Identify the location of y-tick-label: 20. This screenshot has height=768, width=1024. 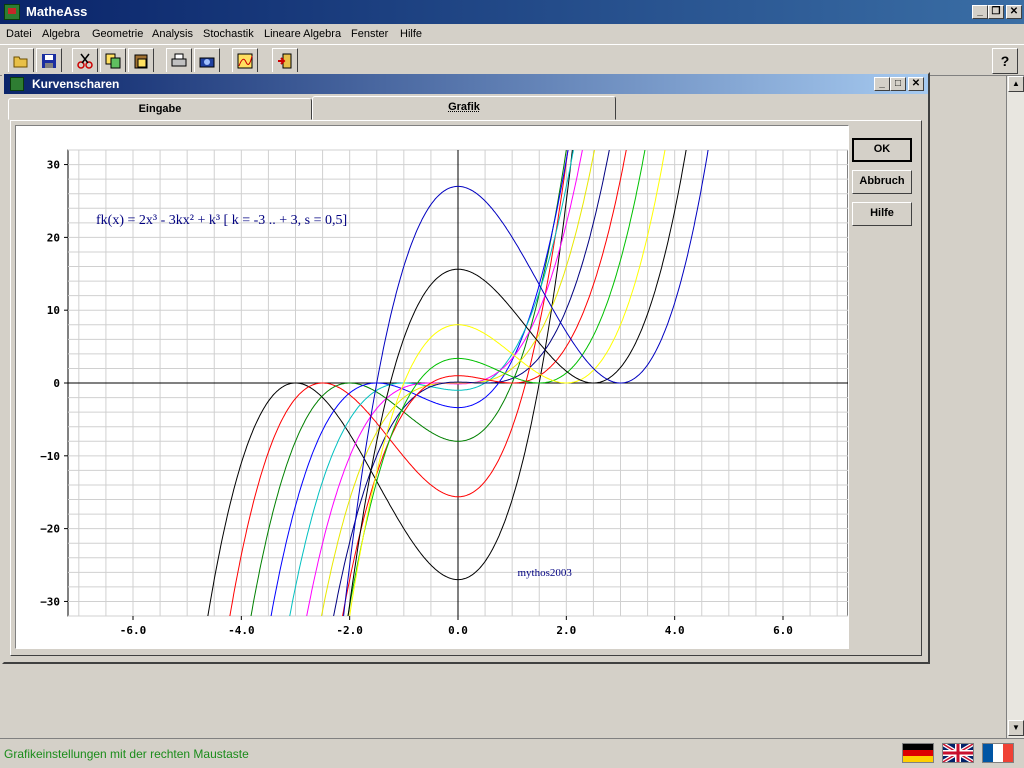
(53, 237).